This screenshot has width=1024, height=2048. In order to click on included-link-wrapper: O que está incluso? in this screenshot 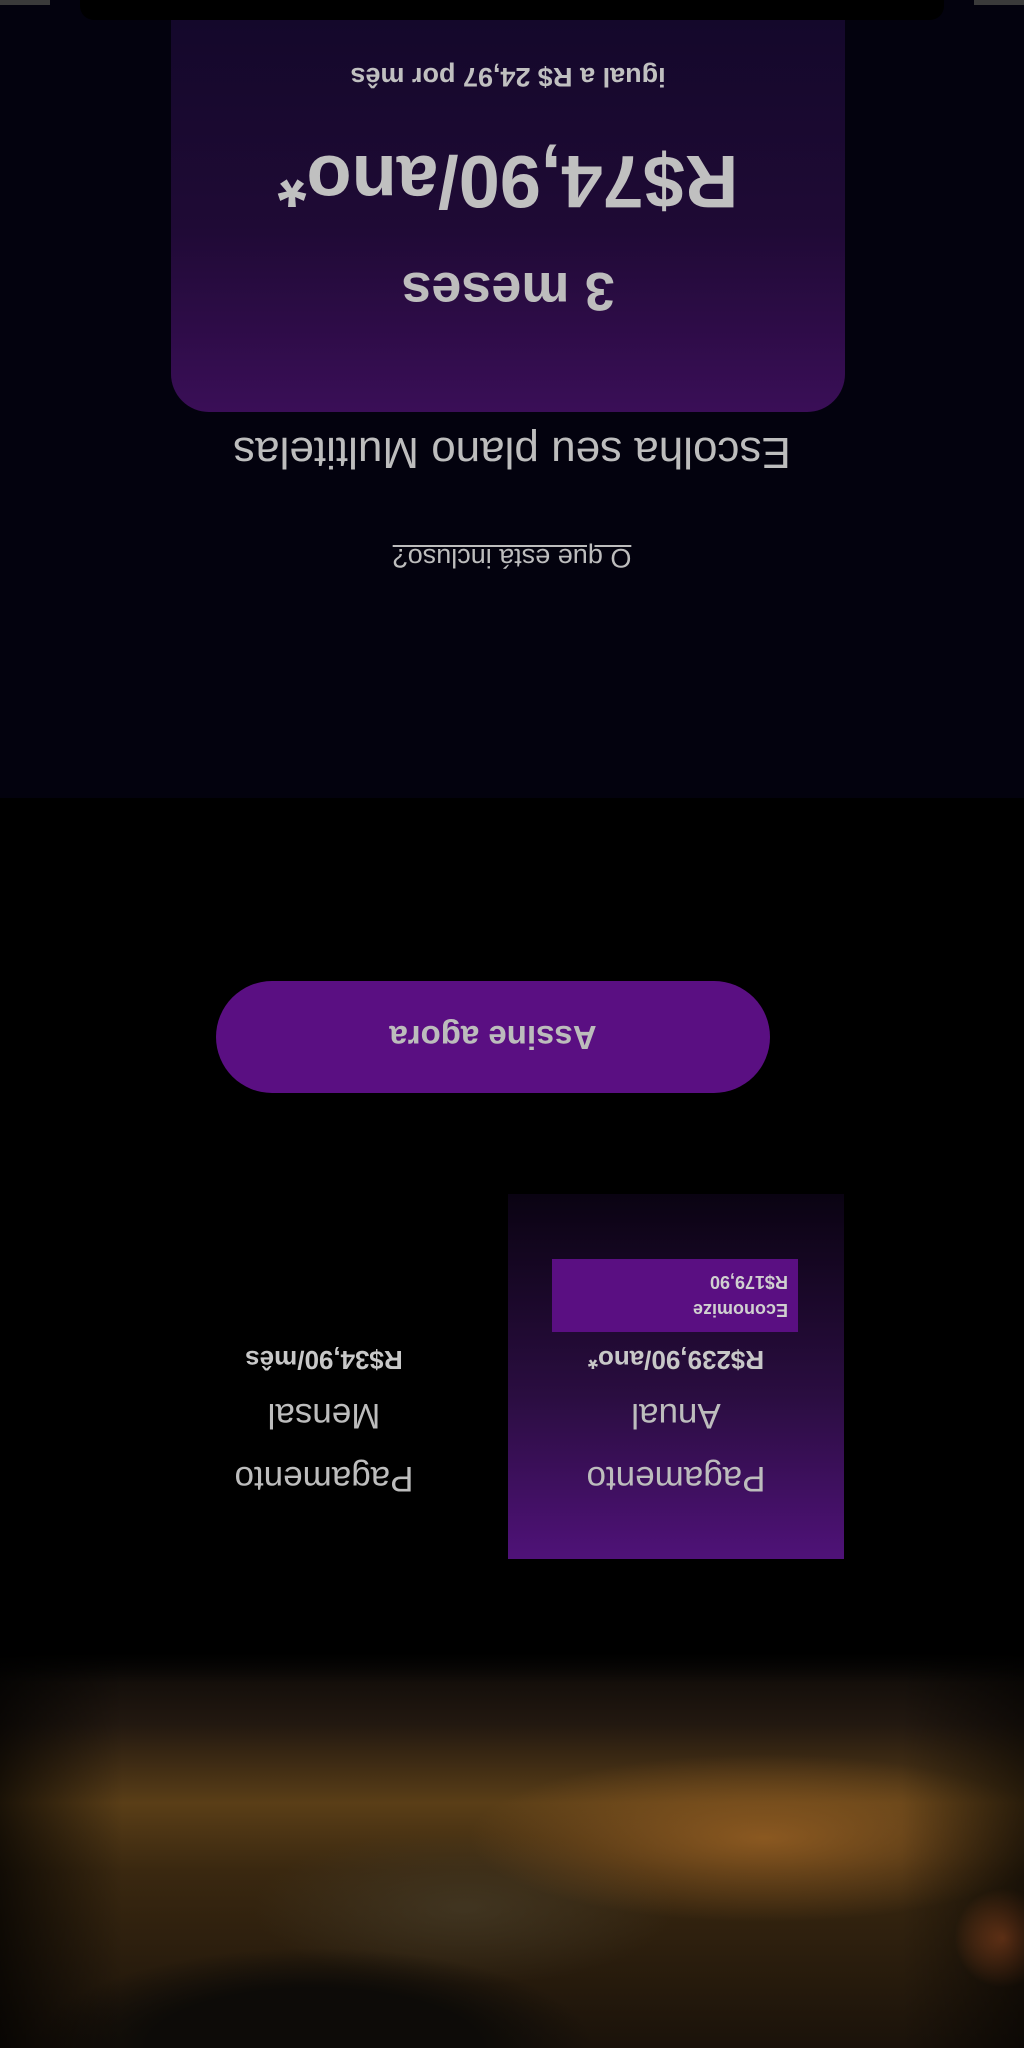, I will do `click(512, 557)`.